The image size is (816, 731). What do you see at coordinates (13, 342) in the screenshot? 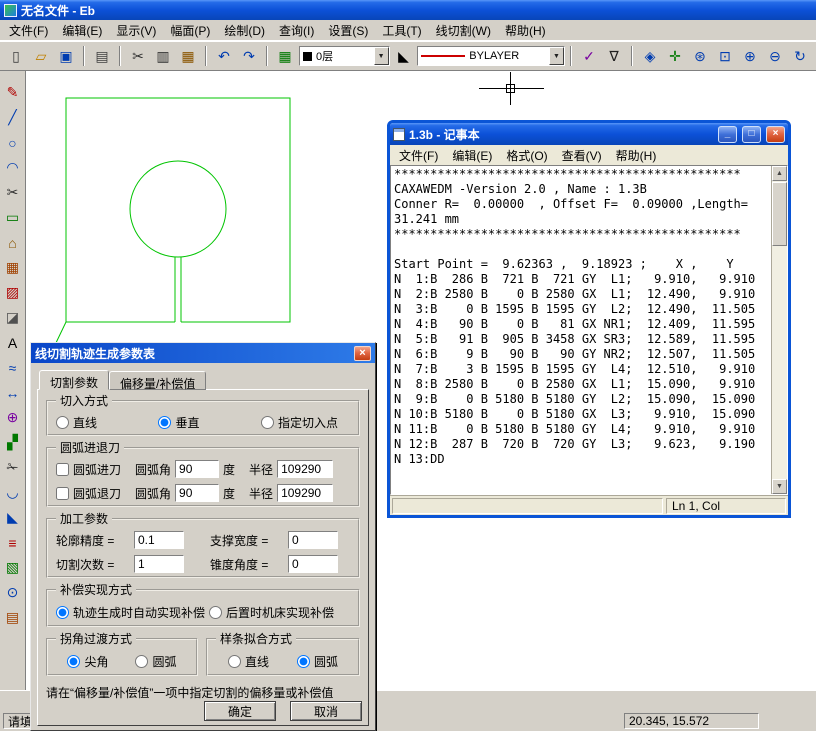
I see `text-tool-icon: A` at bounding box center [13, 342].